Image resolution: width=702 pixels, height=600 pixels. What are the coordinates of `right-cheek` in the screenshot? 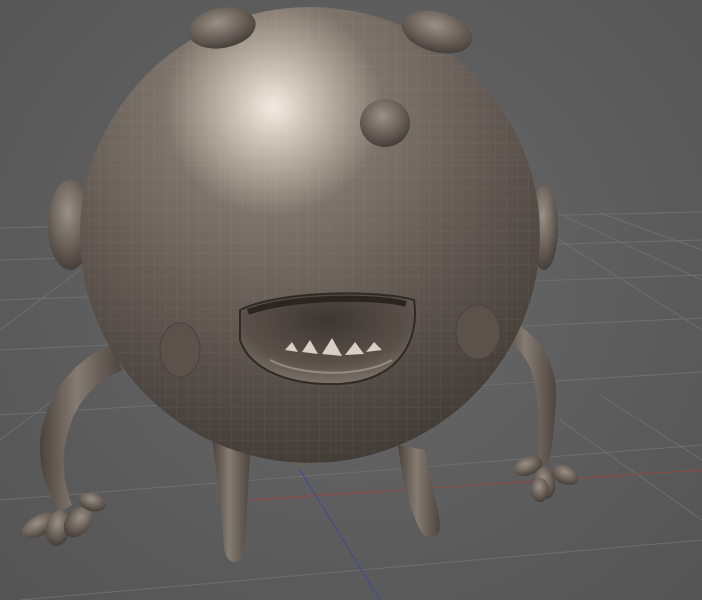 It's located at (478, 332).